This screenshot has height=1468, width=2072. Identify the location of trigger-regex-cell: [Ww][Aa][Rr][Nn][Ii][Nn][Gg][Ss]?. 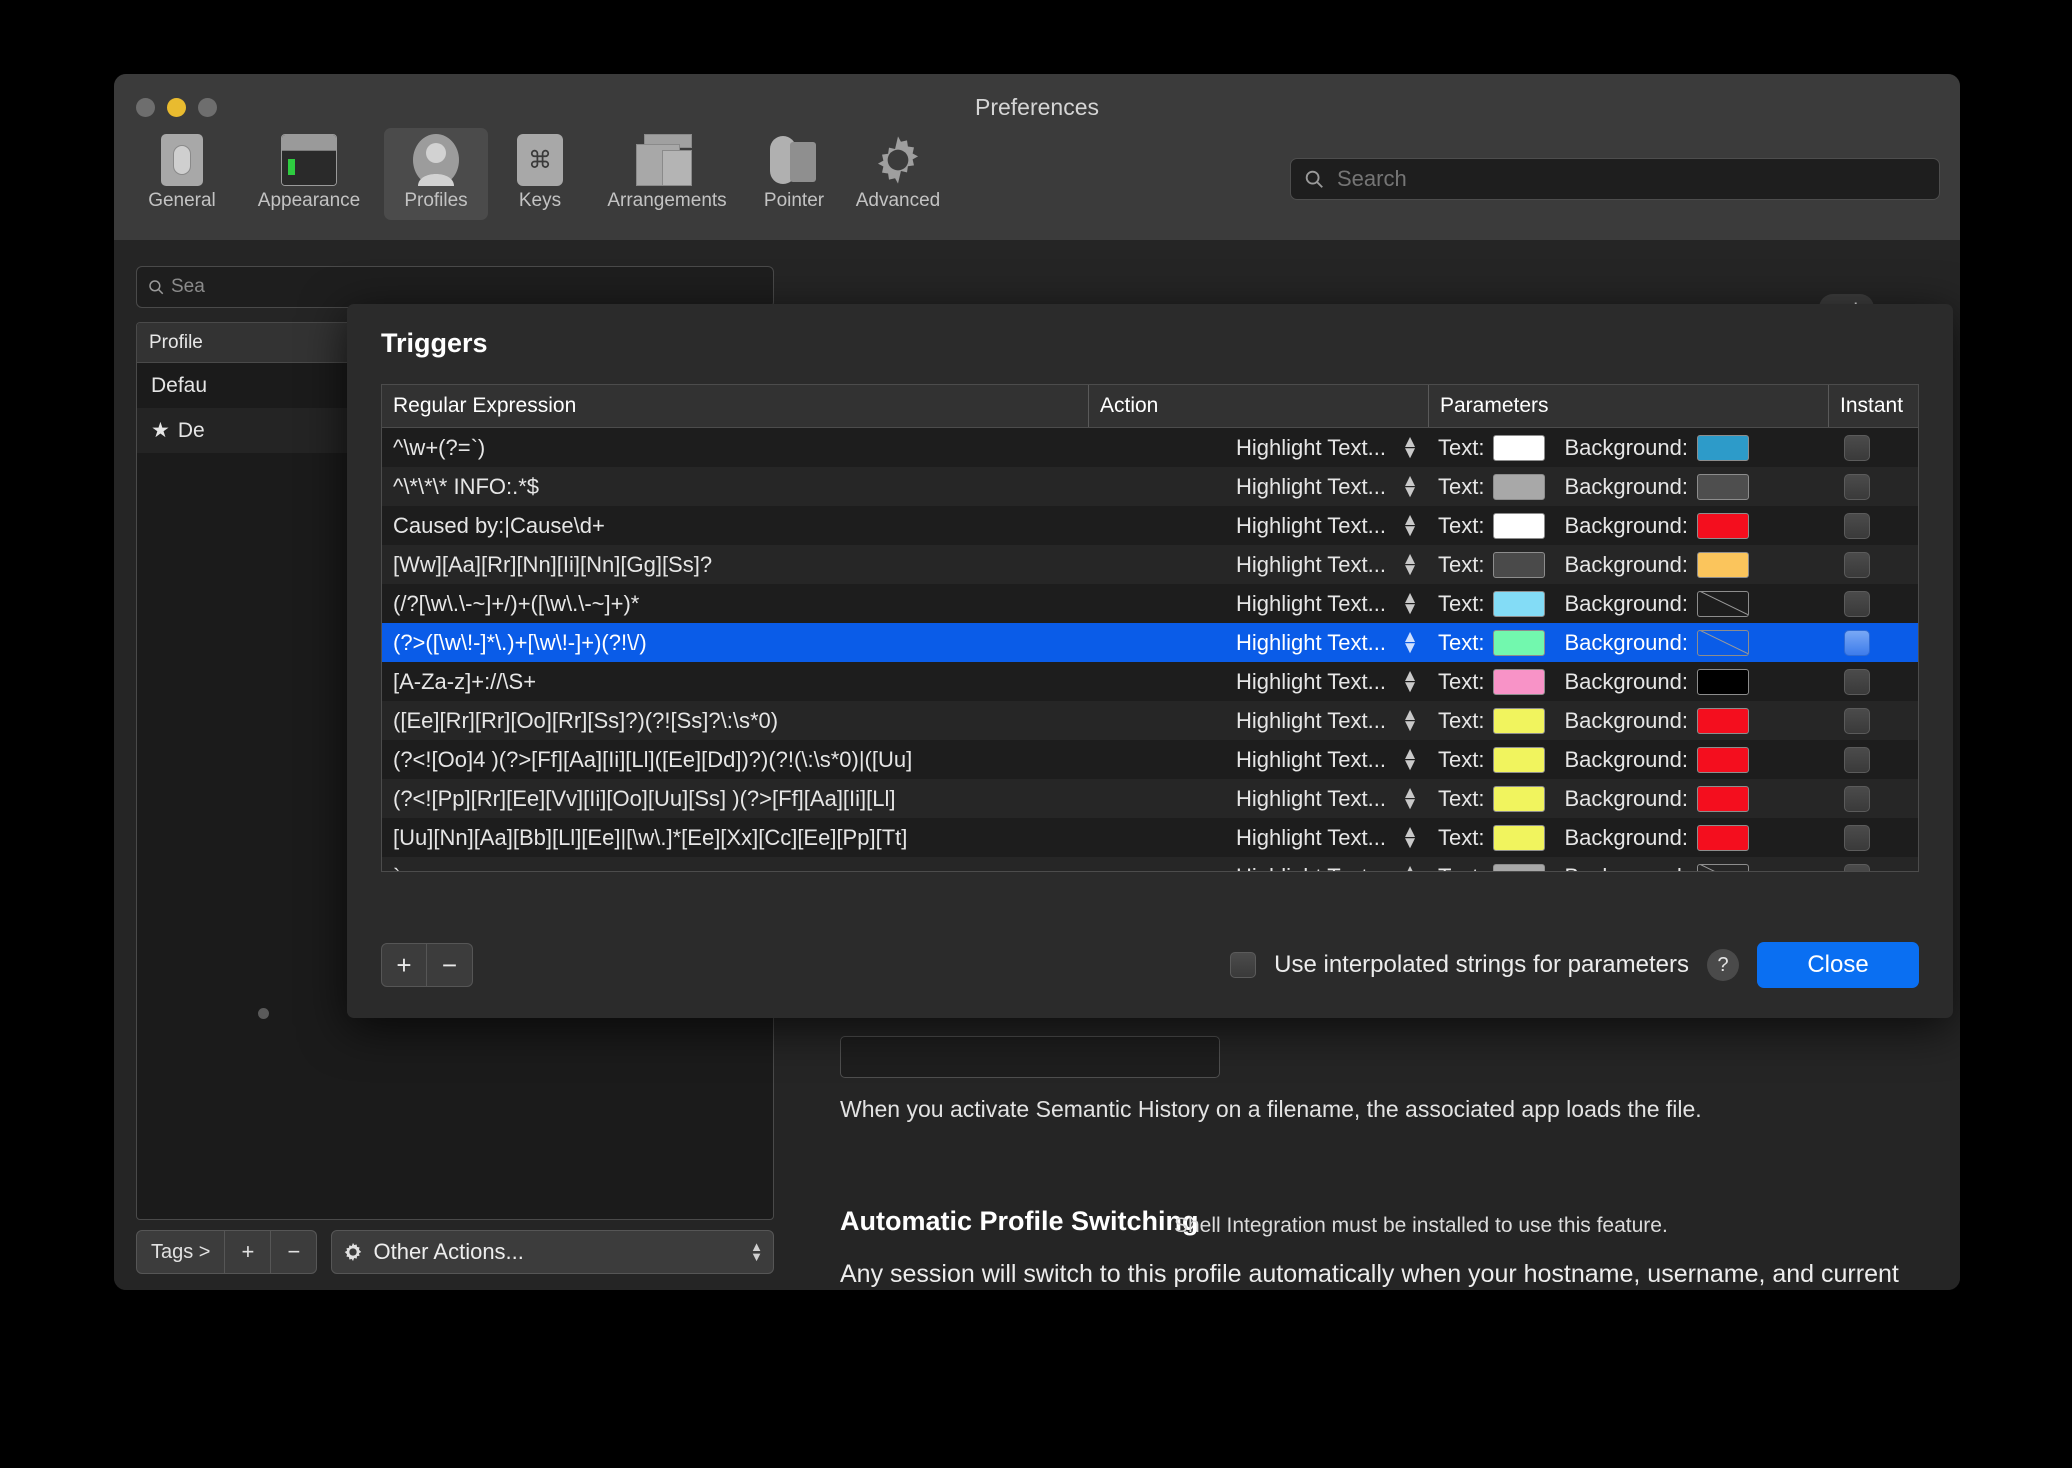
(735, 564).